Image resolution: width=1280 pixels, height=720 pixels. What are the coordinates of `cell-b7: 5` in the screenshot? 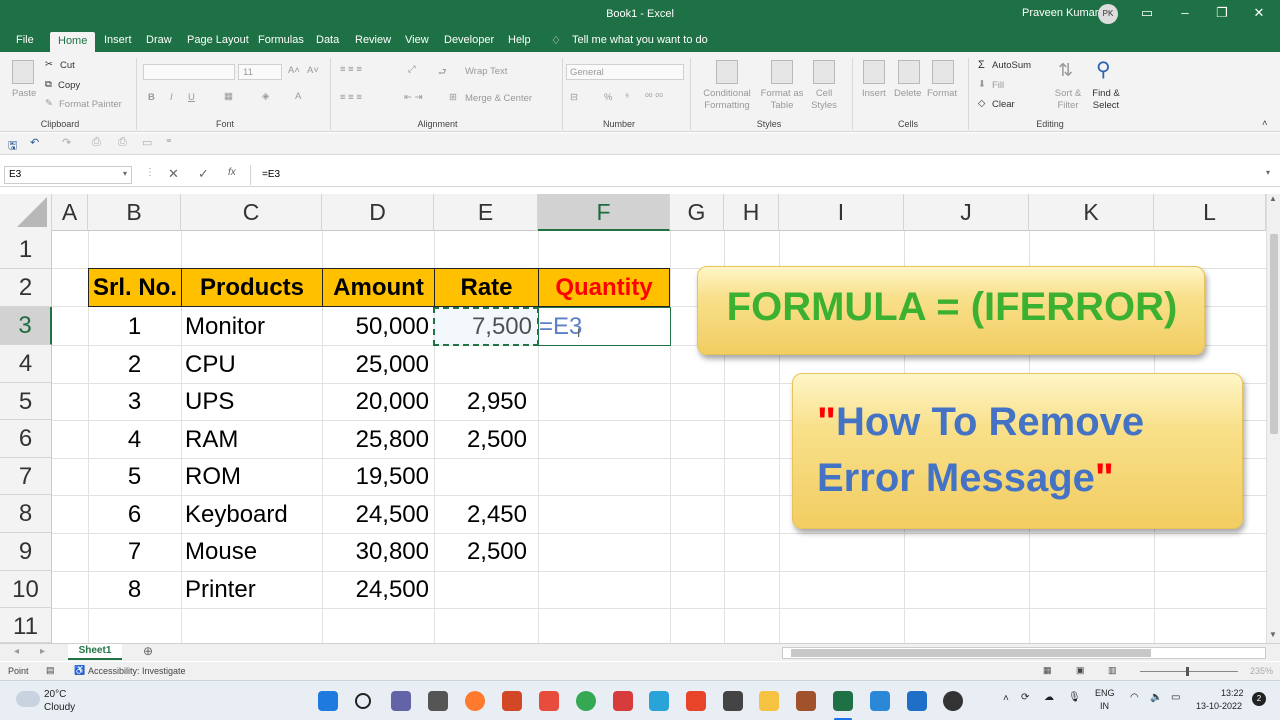 It's located at (134, 476).